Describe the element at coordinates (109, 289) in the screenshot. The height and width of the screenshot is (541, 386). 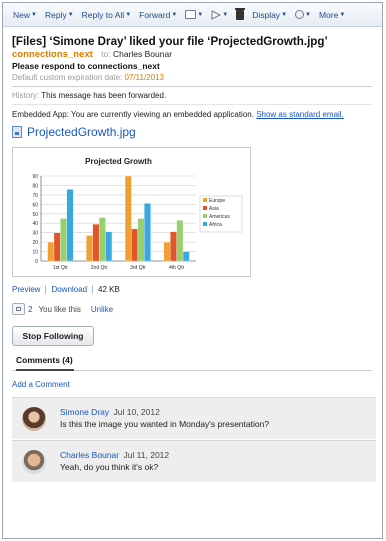
I see `file-size: 42 KB` at that location.